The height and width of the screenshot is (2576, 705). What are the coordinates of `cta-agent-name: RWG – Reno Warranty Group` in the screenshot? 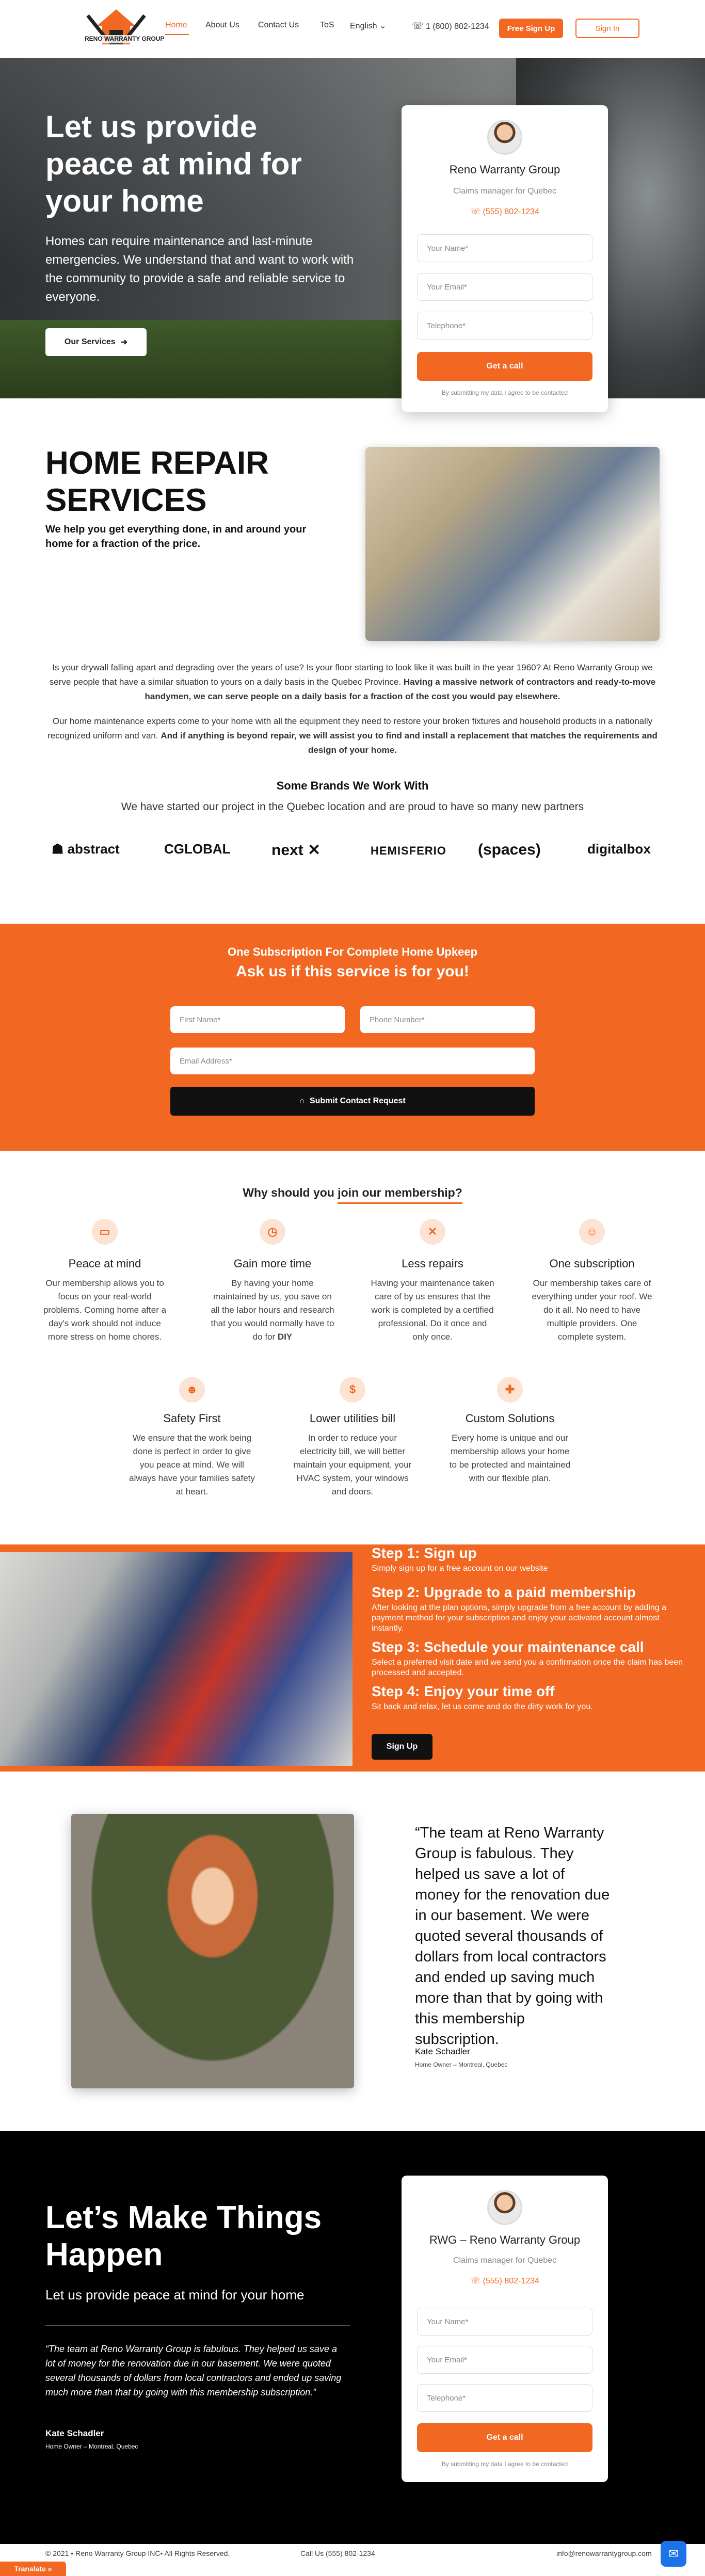 It's located at (505, 2240).